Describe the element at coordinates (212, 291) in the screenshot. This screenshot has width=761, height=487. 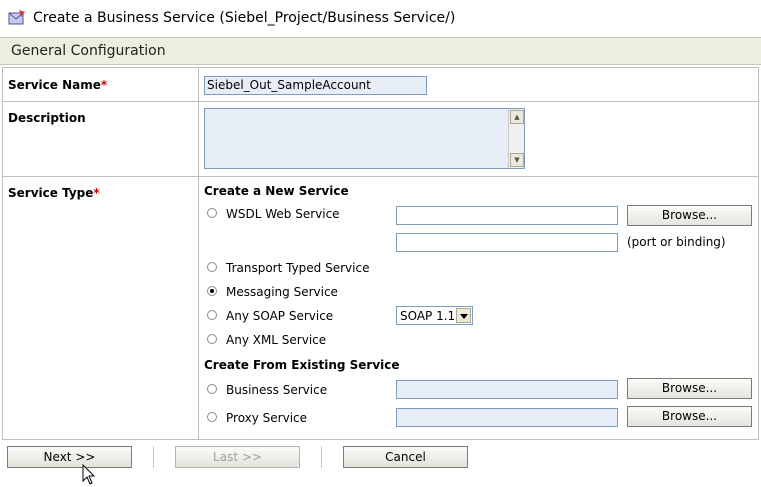
I see `messaging-radio` at that location.